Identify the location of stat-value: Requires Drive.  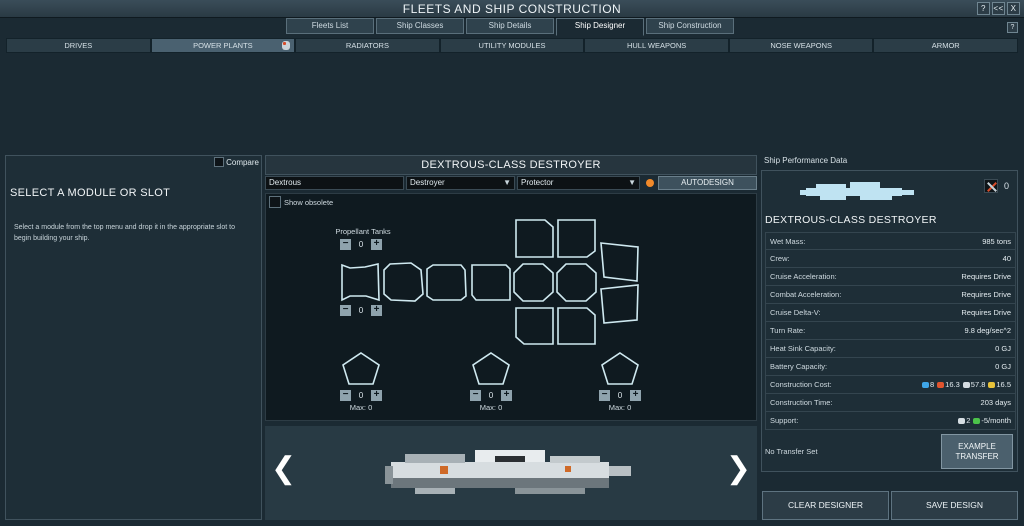
(986, 312).